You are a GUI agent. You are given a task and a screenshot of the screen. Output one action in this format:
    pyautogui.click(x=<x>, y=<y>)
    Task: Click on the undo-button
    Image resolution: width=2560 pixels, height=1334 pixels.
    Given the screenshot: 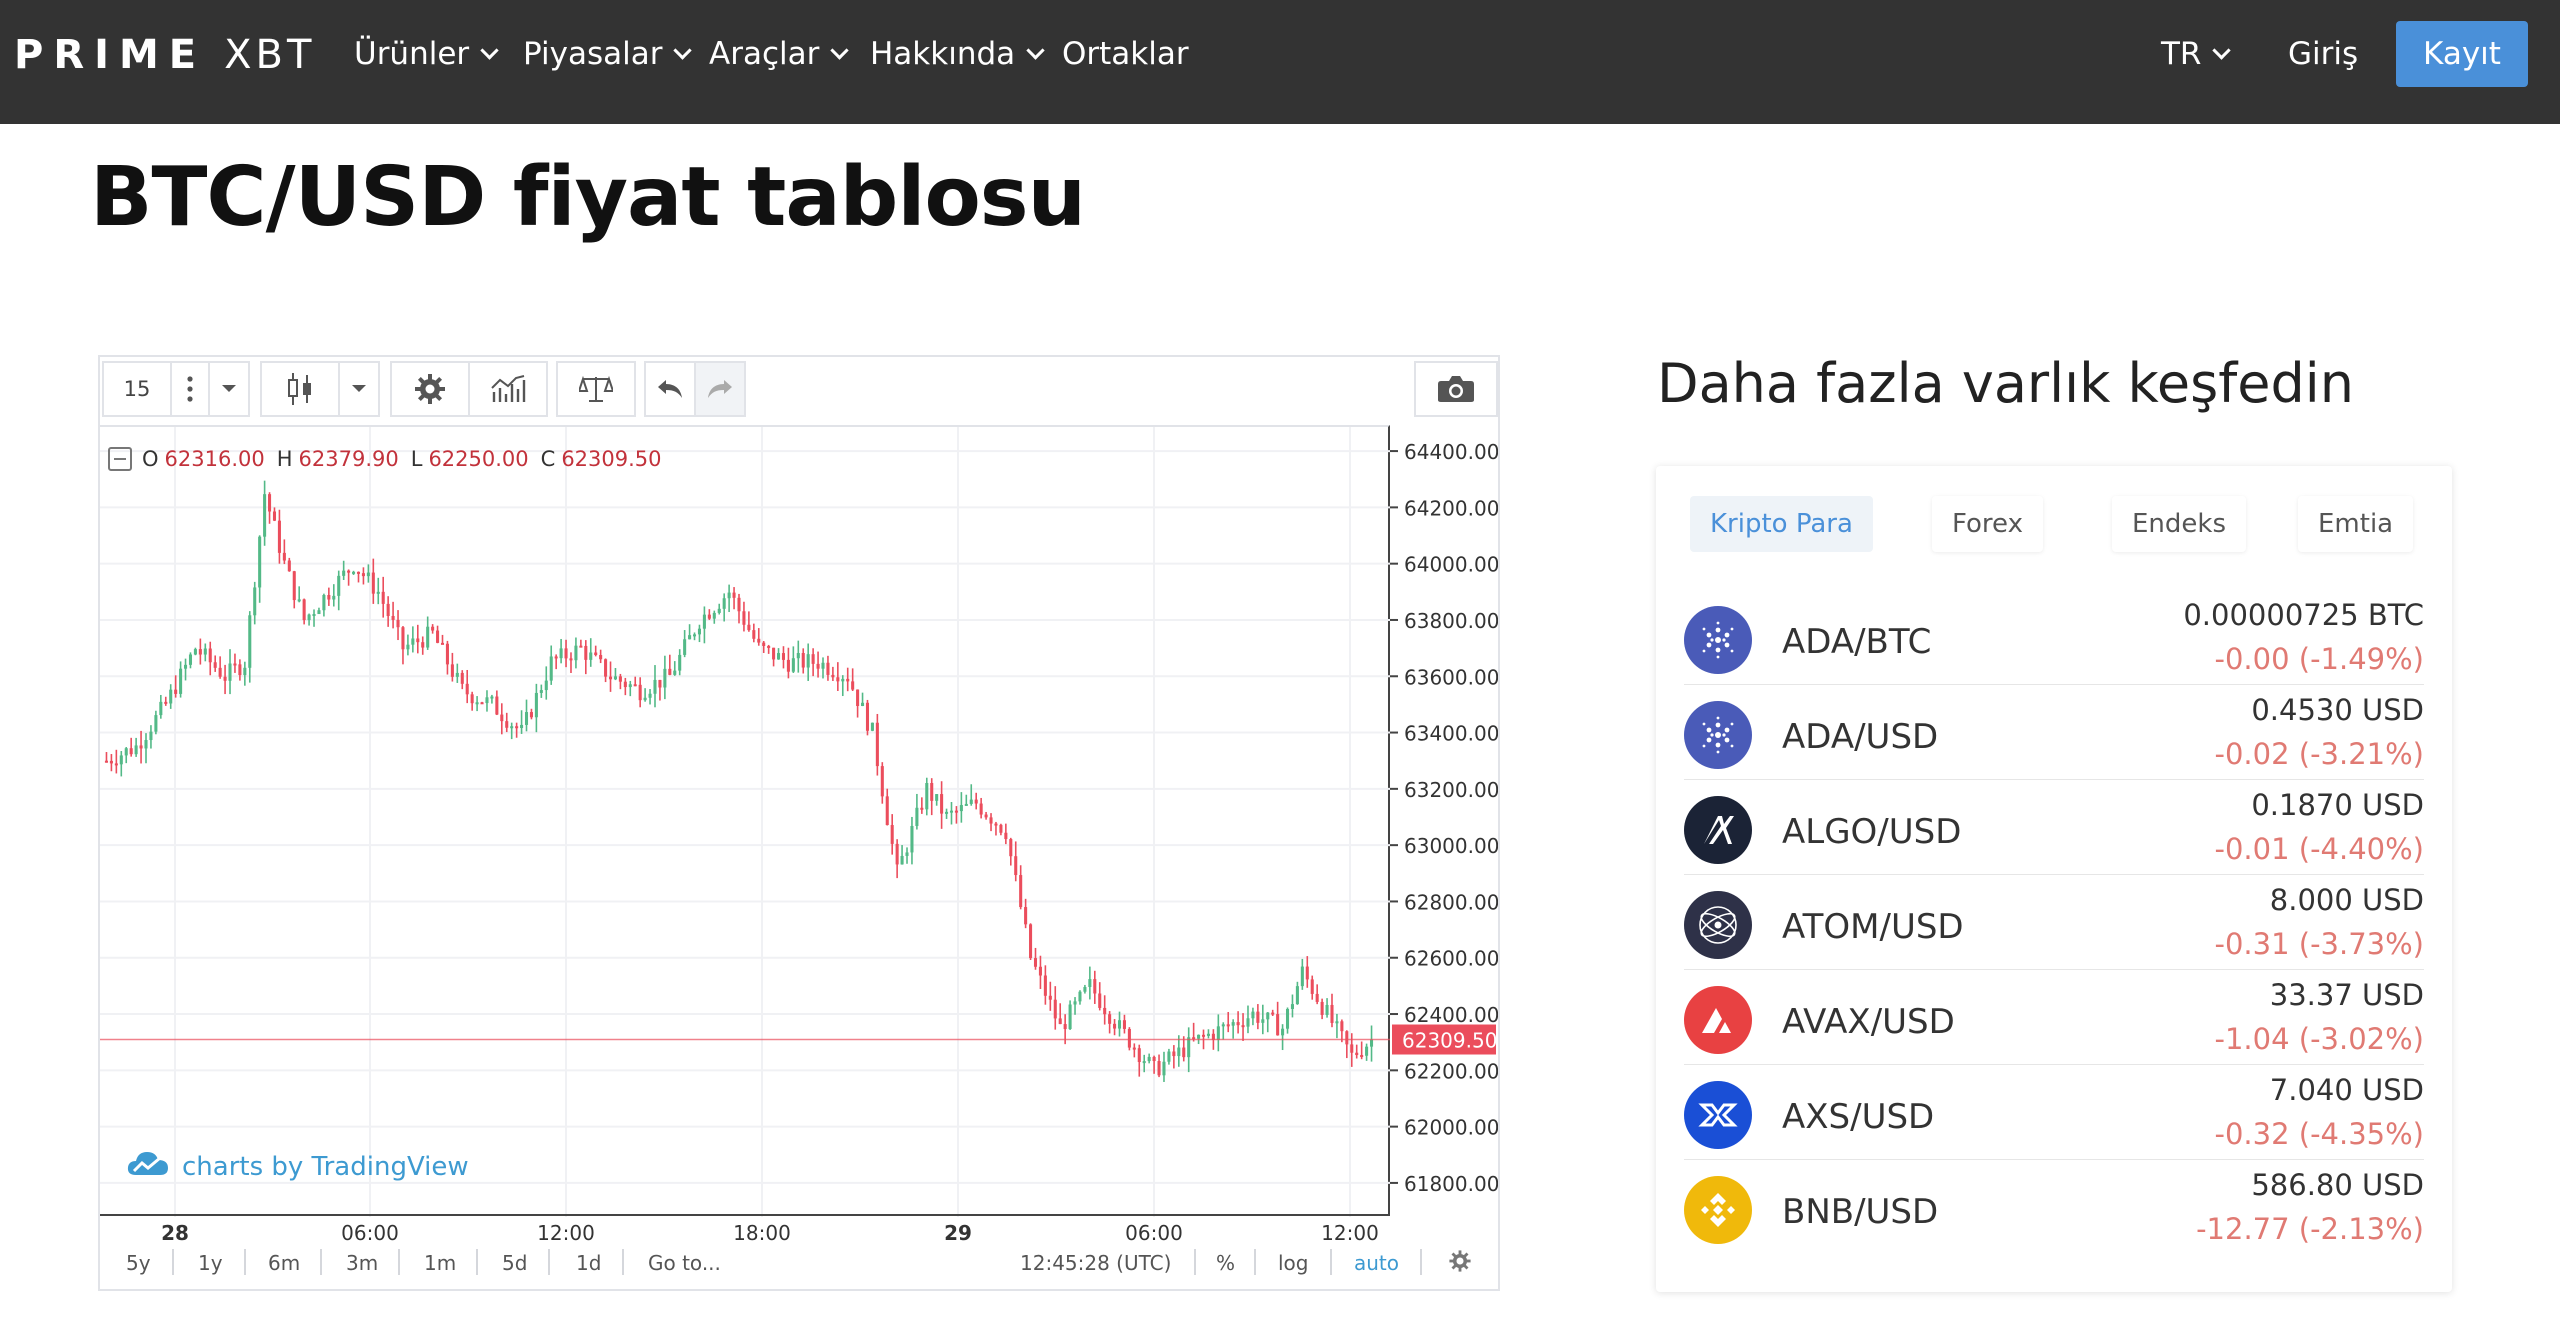 What is the action you would take?
    pyautogui.click(x=670, y=389)
    